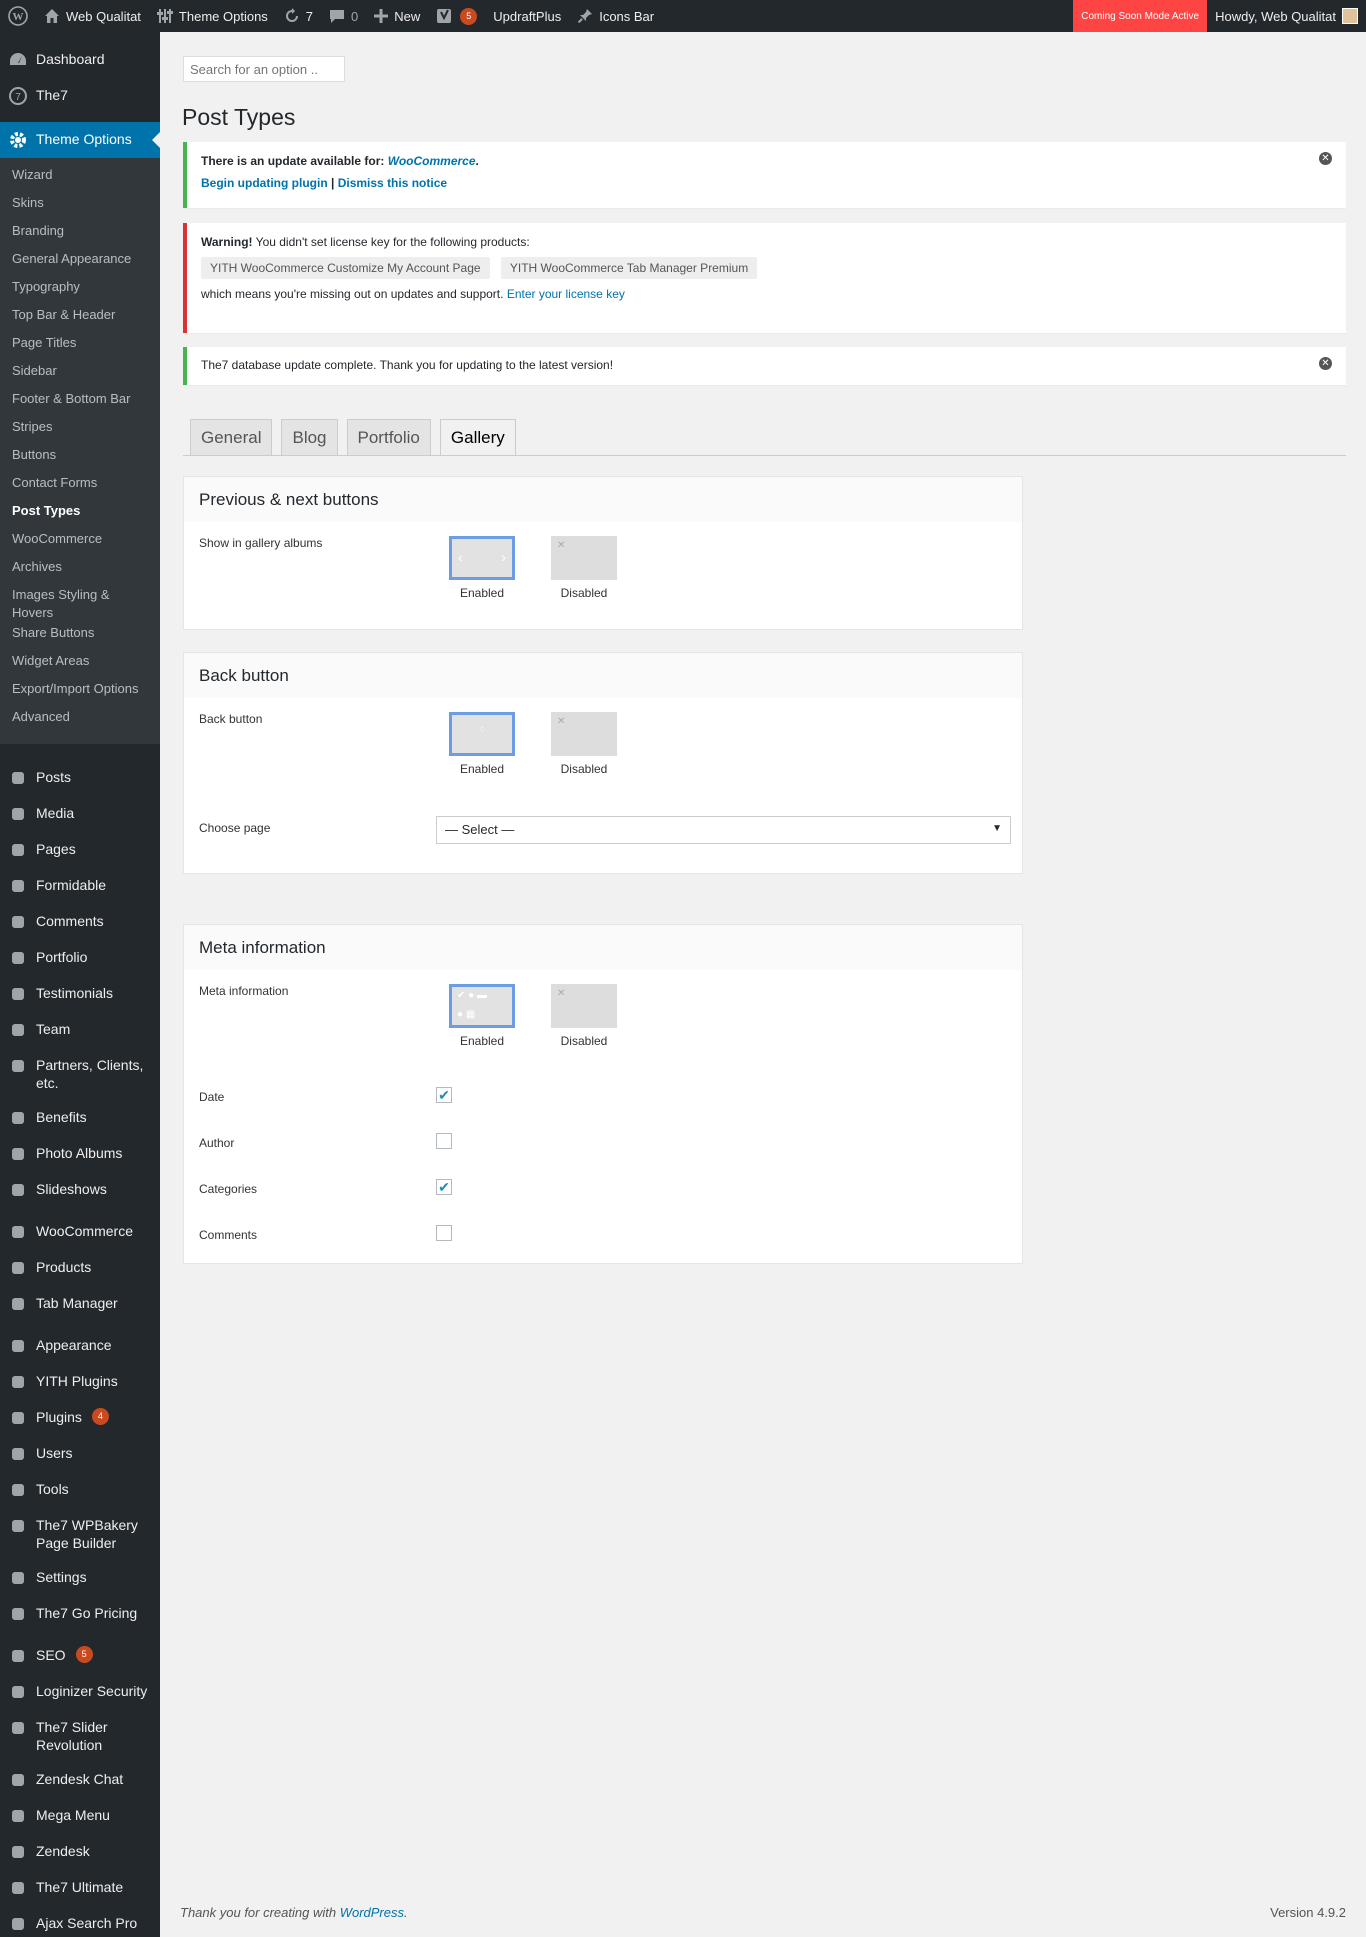 The image size is (1366, 1937). Describe the element at coordinates (603, 675) in the screenshot. I see `section-title: Back button` at that location.